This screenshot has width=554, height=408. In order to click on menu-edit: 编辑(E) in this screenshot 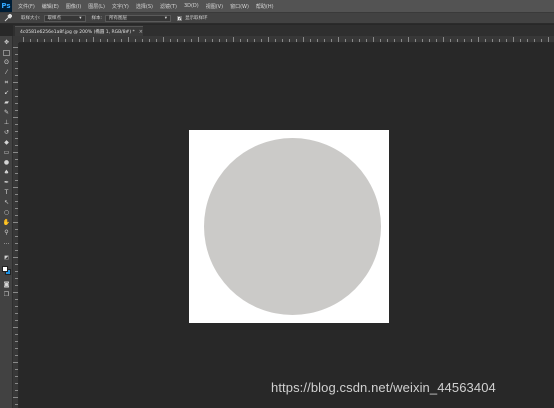, I will do `click(50, 6)`.